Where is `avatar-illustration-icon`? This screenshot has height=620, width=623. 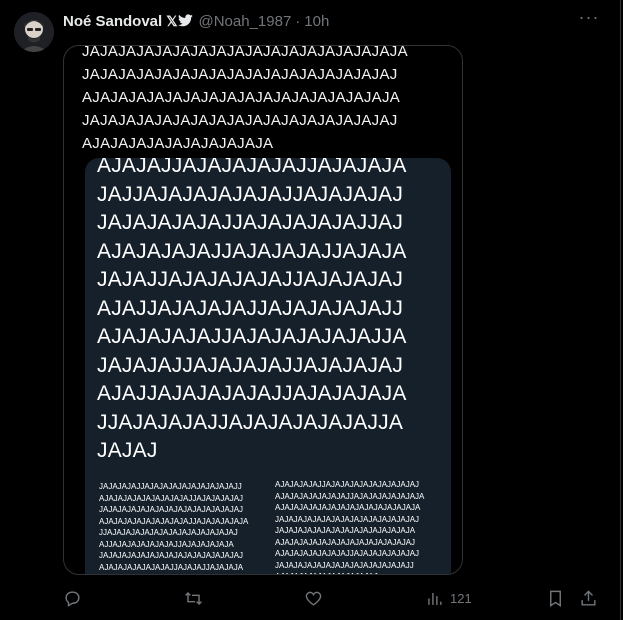
avatar-illustration-icon is located at coordinates (34, 32).